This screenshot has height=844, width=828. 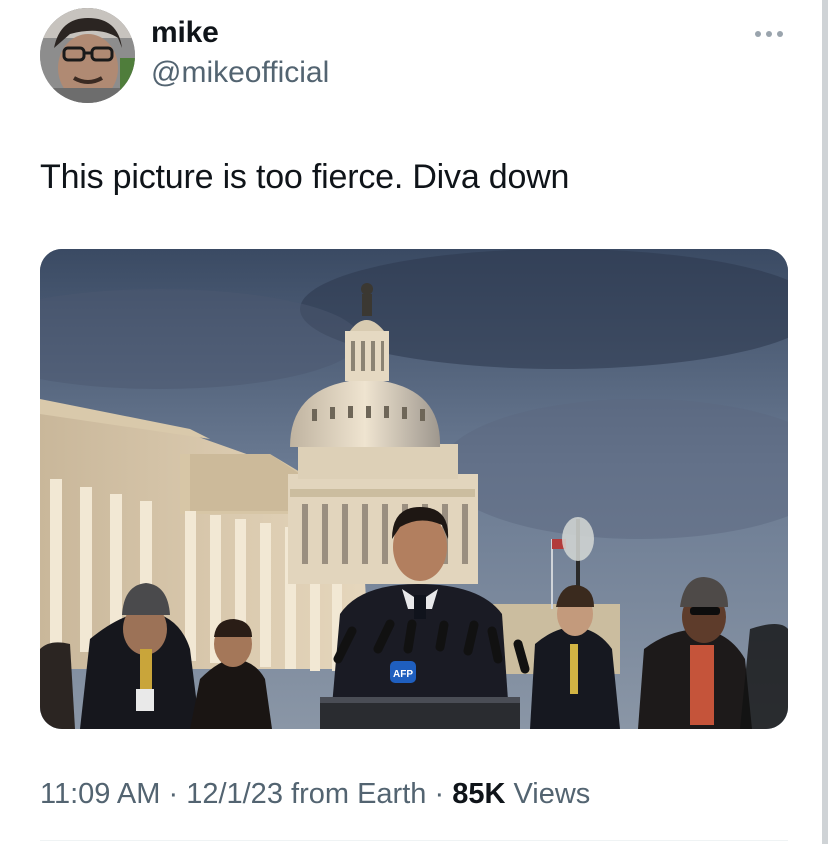 What do you see at coordinates (359, 794) in the screenshot?
I see `tweet-source: from Earth` at bounding box center [359, 794].